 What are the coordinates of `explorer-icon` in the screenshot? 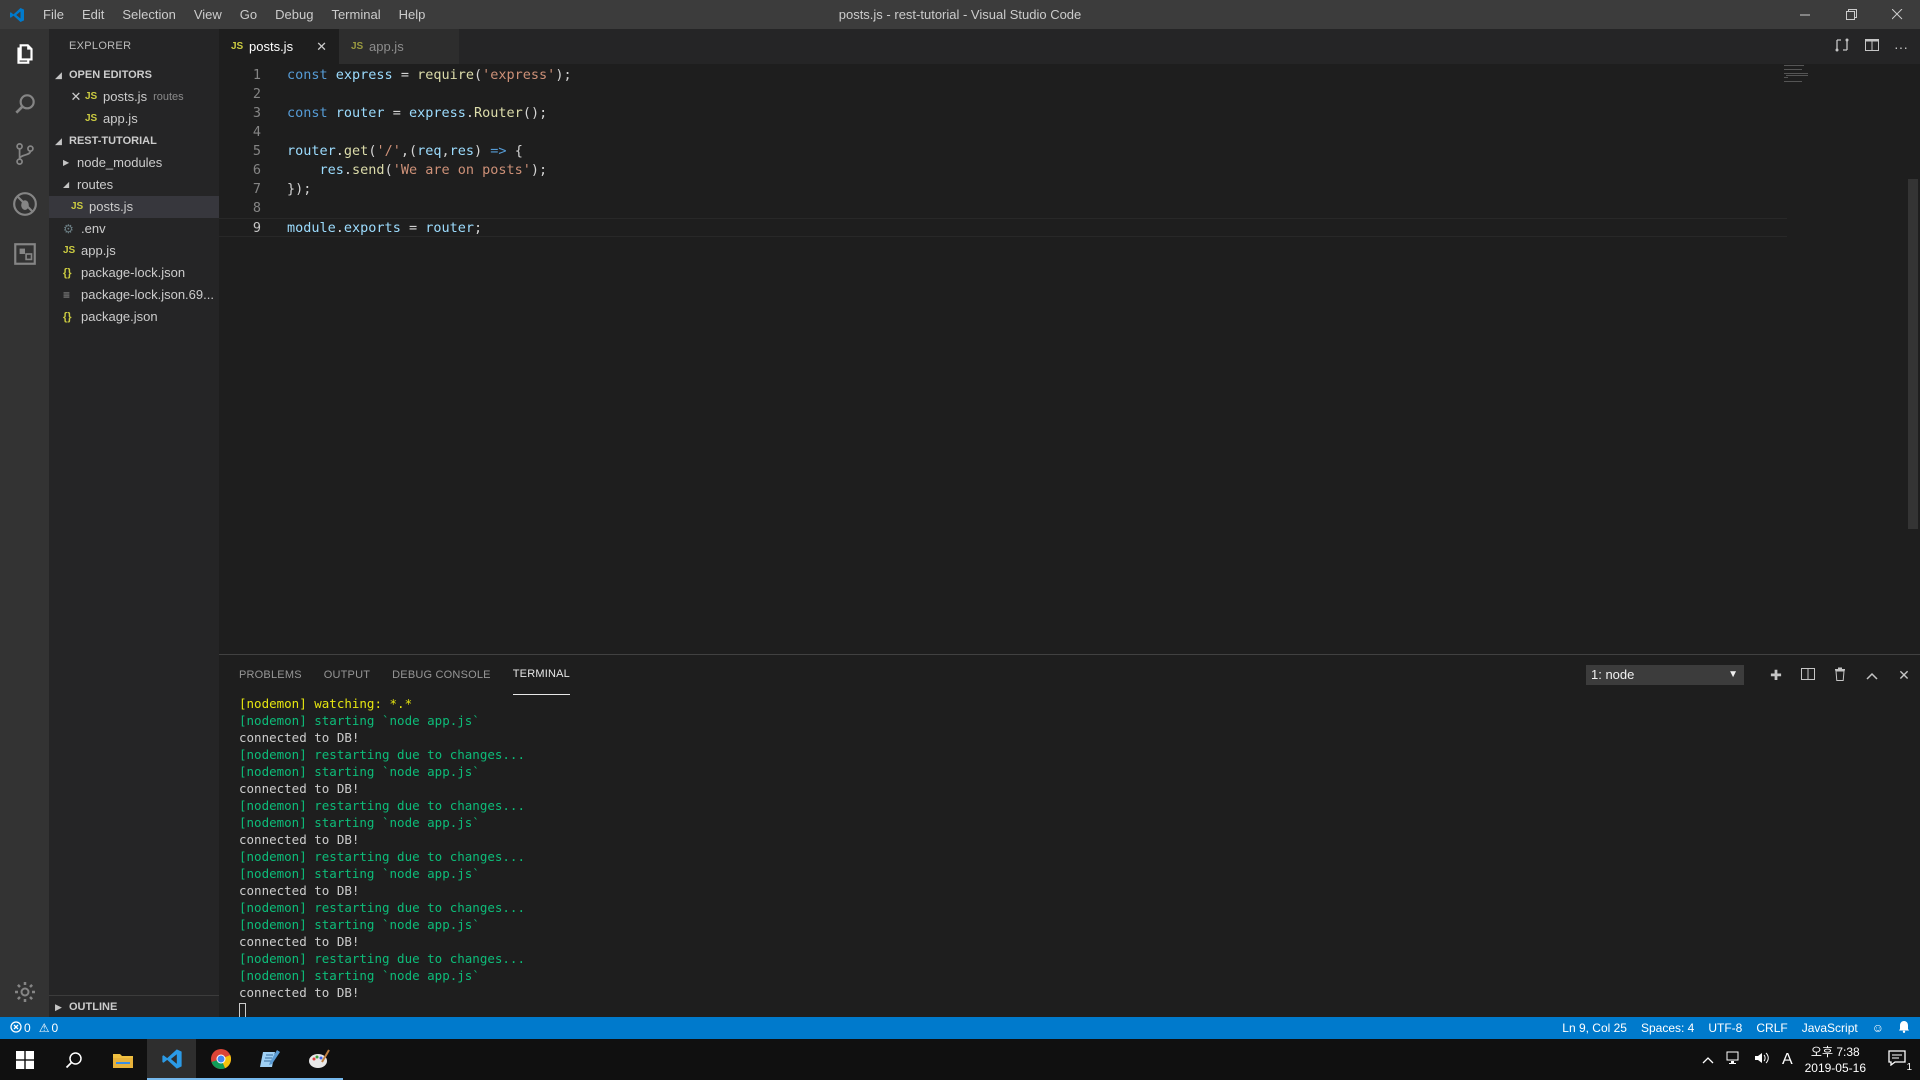 It's located at (24, 54).